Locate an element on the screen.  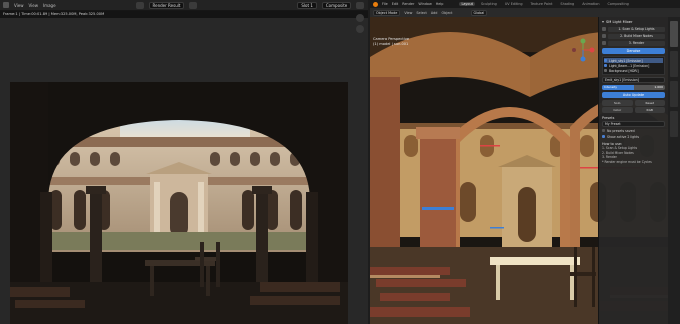
list-item-label: Light_Beam...1 [Emission] is located at coordinates (629, 65).